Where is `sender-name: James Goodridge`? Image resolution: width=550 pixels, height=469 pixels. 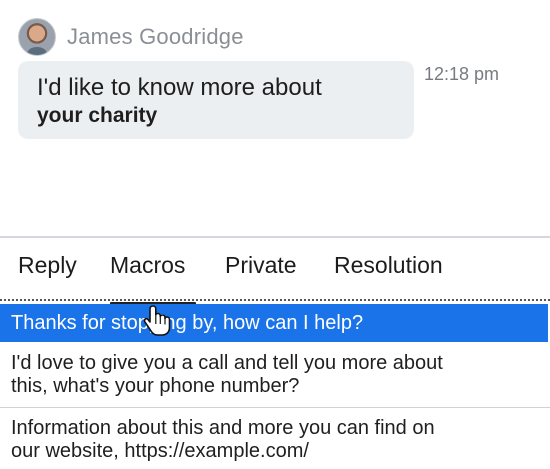
sender-name: James Goodridge is located at coordinates (155, 36).